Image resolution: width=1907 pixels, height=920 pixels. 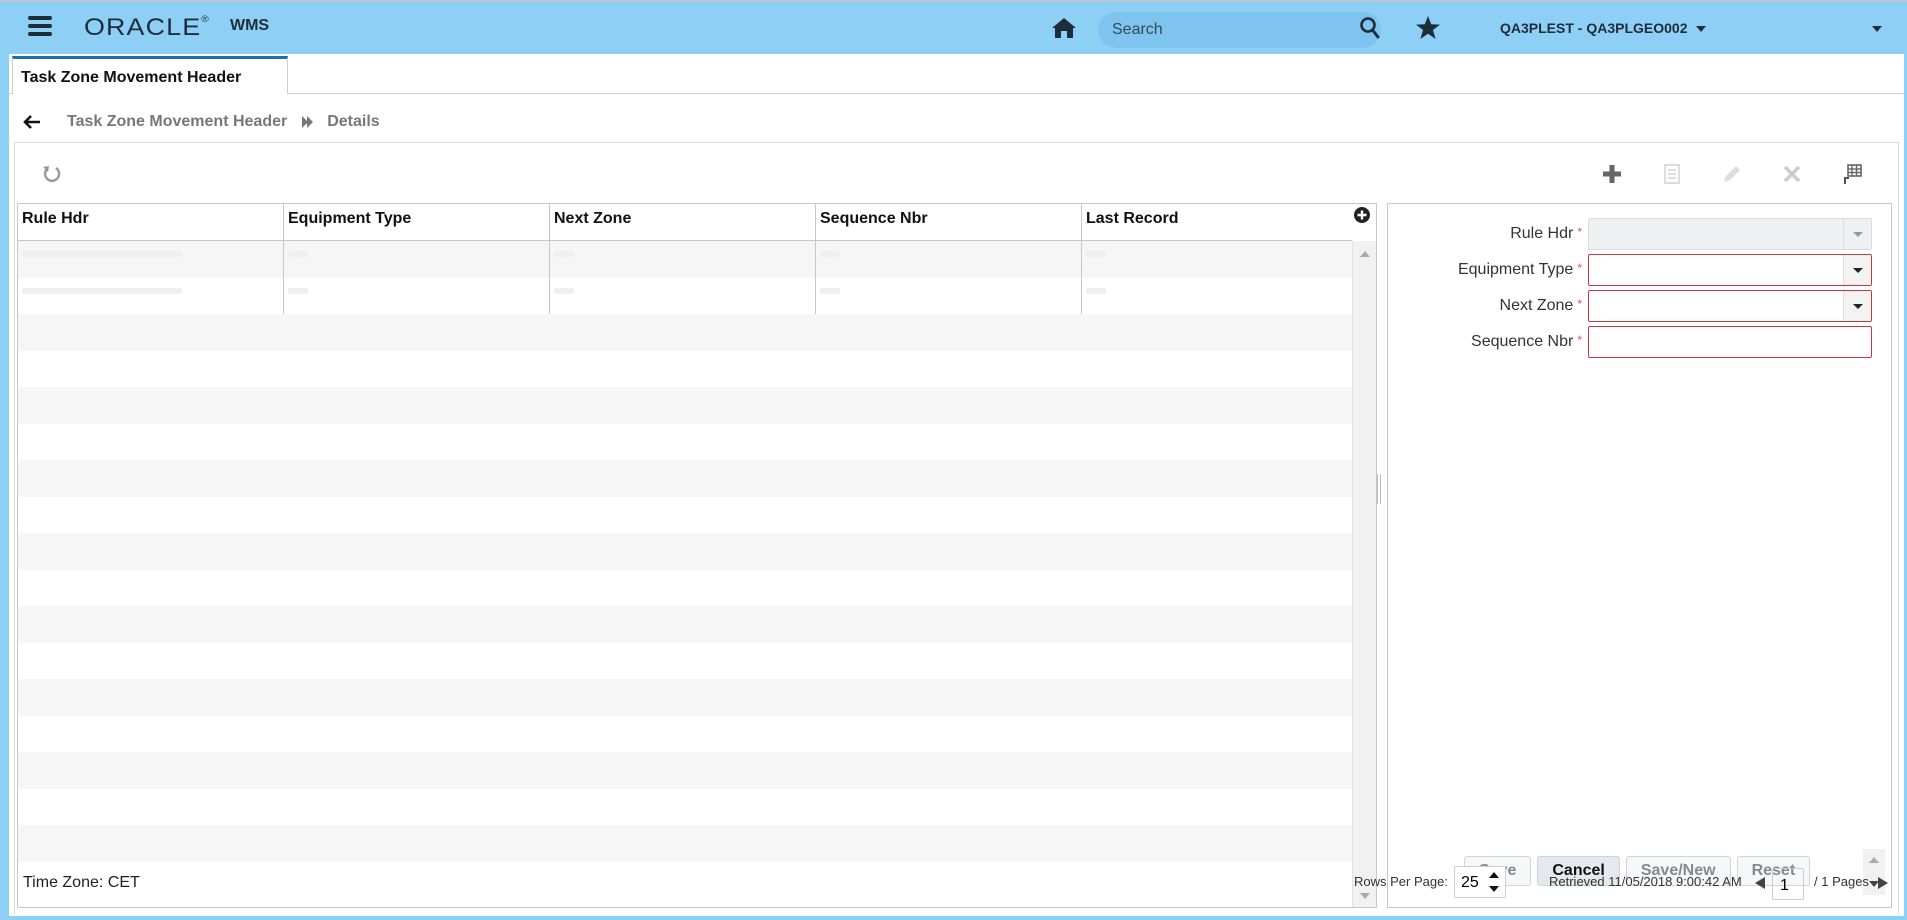 I want to click on tab-task-zone-movement-header: Task Zone Movement Header, so click(x=150, y=76).